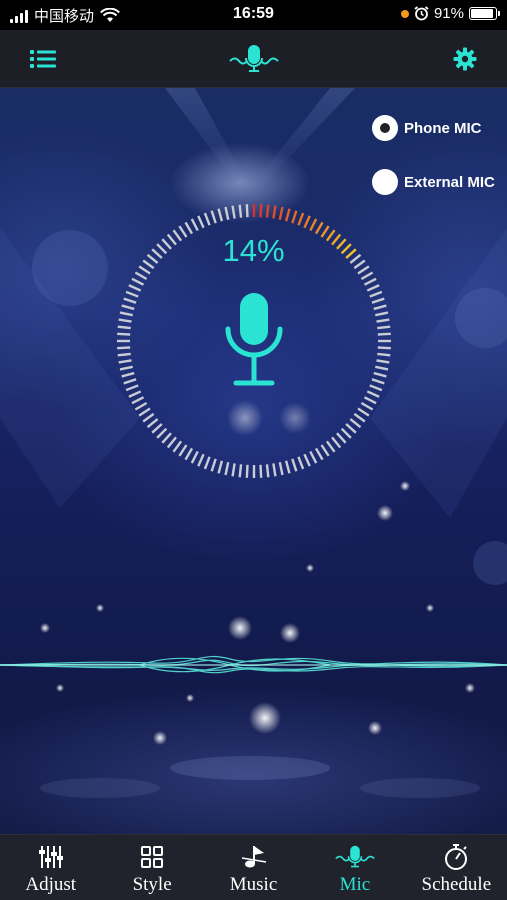 The height and width of the screenshot is (900, 507). What do you see at coordinates (456, 884) in the screenshot?
I see `tab-schedule-label: Schedule` at bounding box center [456, 884].